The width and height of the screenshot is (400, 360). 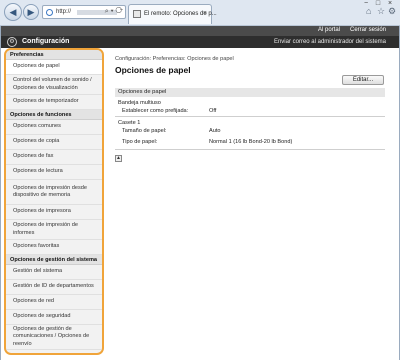 I want to click on sidebar-item-opciones-de-impresora: Opciones de impresora, so click(x=54, y=212).